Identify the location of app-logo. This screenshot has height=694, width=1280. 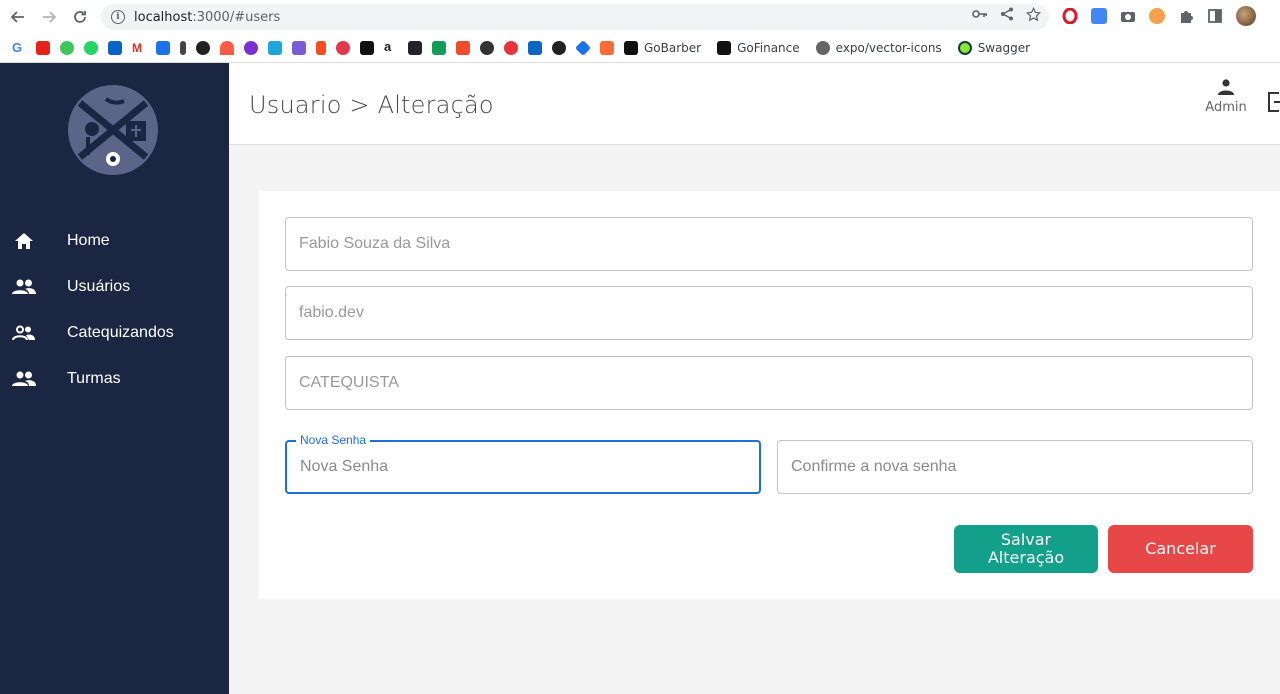
(113, 130).